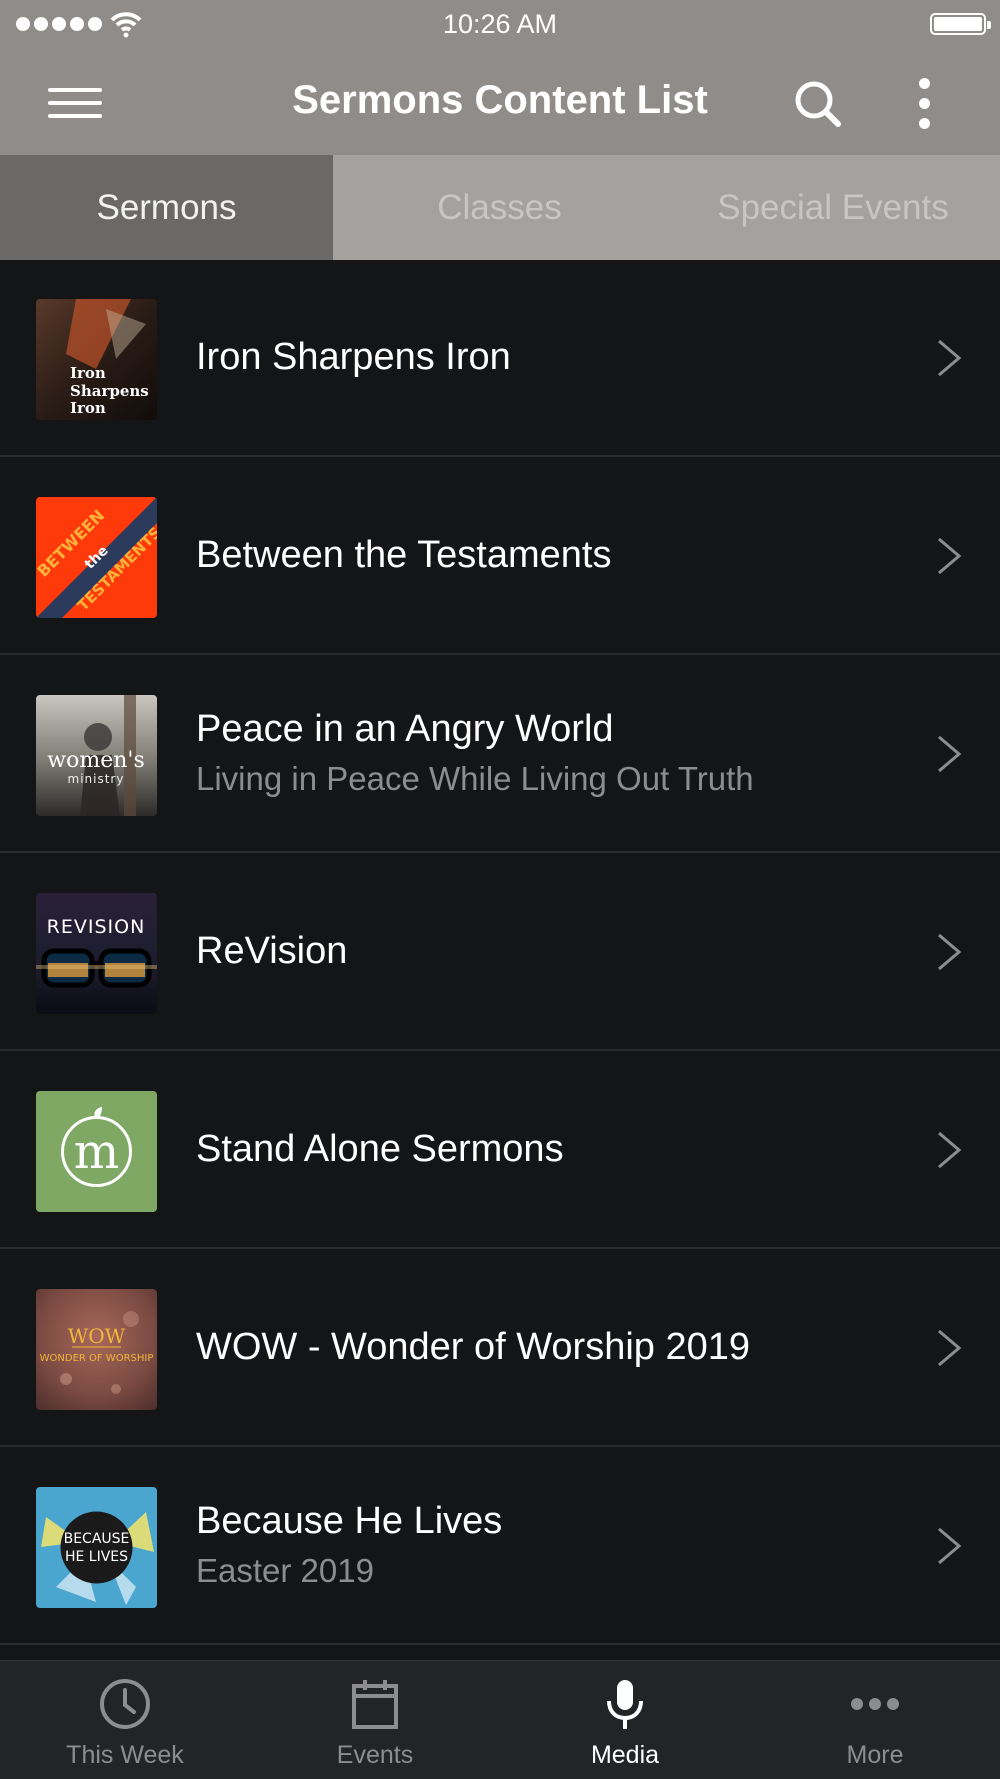 Image resolution: width=1000 pixels, height=1779 pixels. I want to click on tab-label: More, so click(875, 1755).